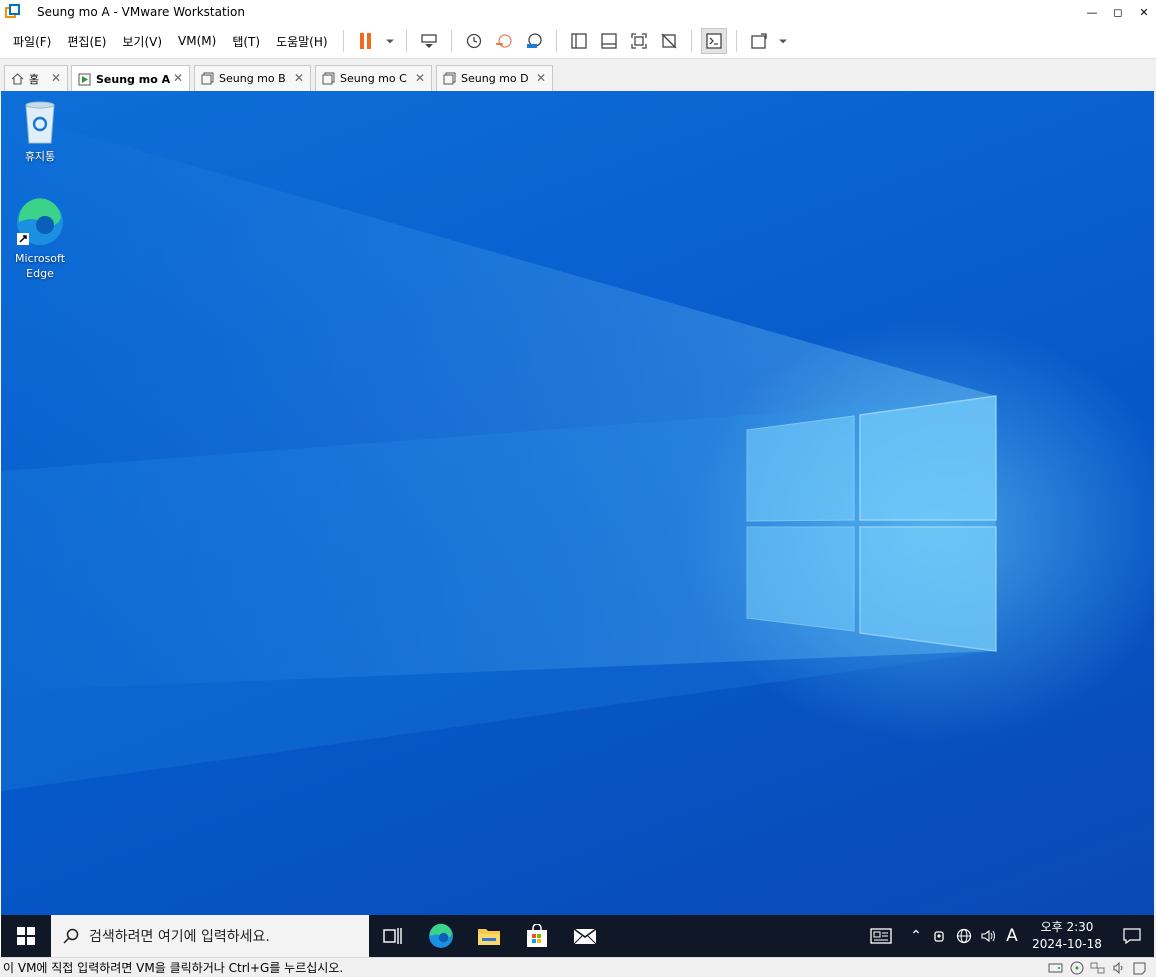 The height and width of the screenshot is (977, 1156). Describe the element at coordinates (197, 41) in the screenshot. I see `menu-vm: VM(M)` at that location.